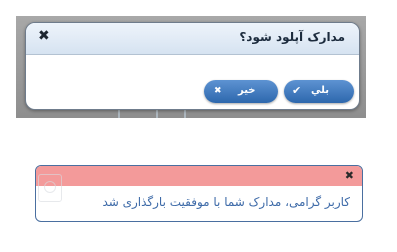  Describe the element at coordinates (192, 39) in the screenshot. I see `dialog-header: ✖ مدارک آپلود شود؟` at that location.